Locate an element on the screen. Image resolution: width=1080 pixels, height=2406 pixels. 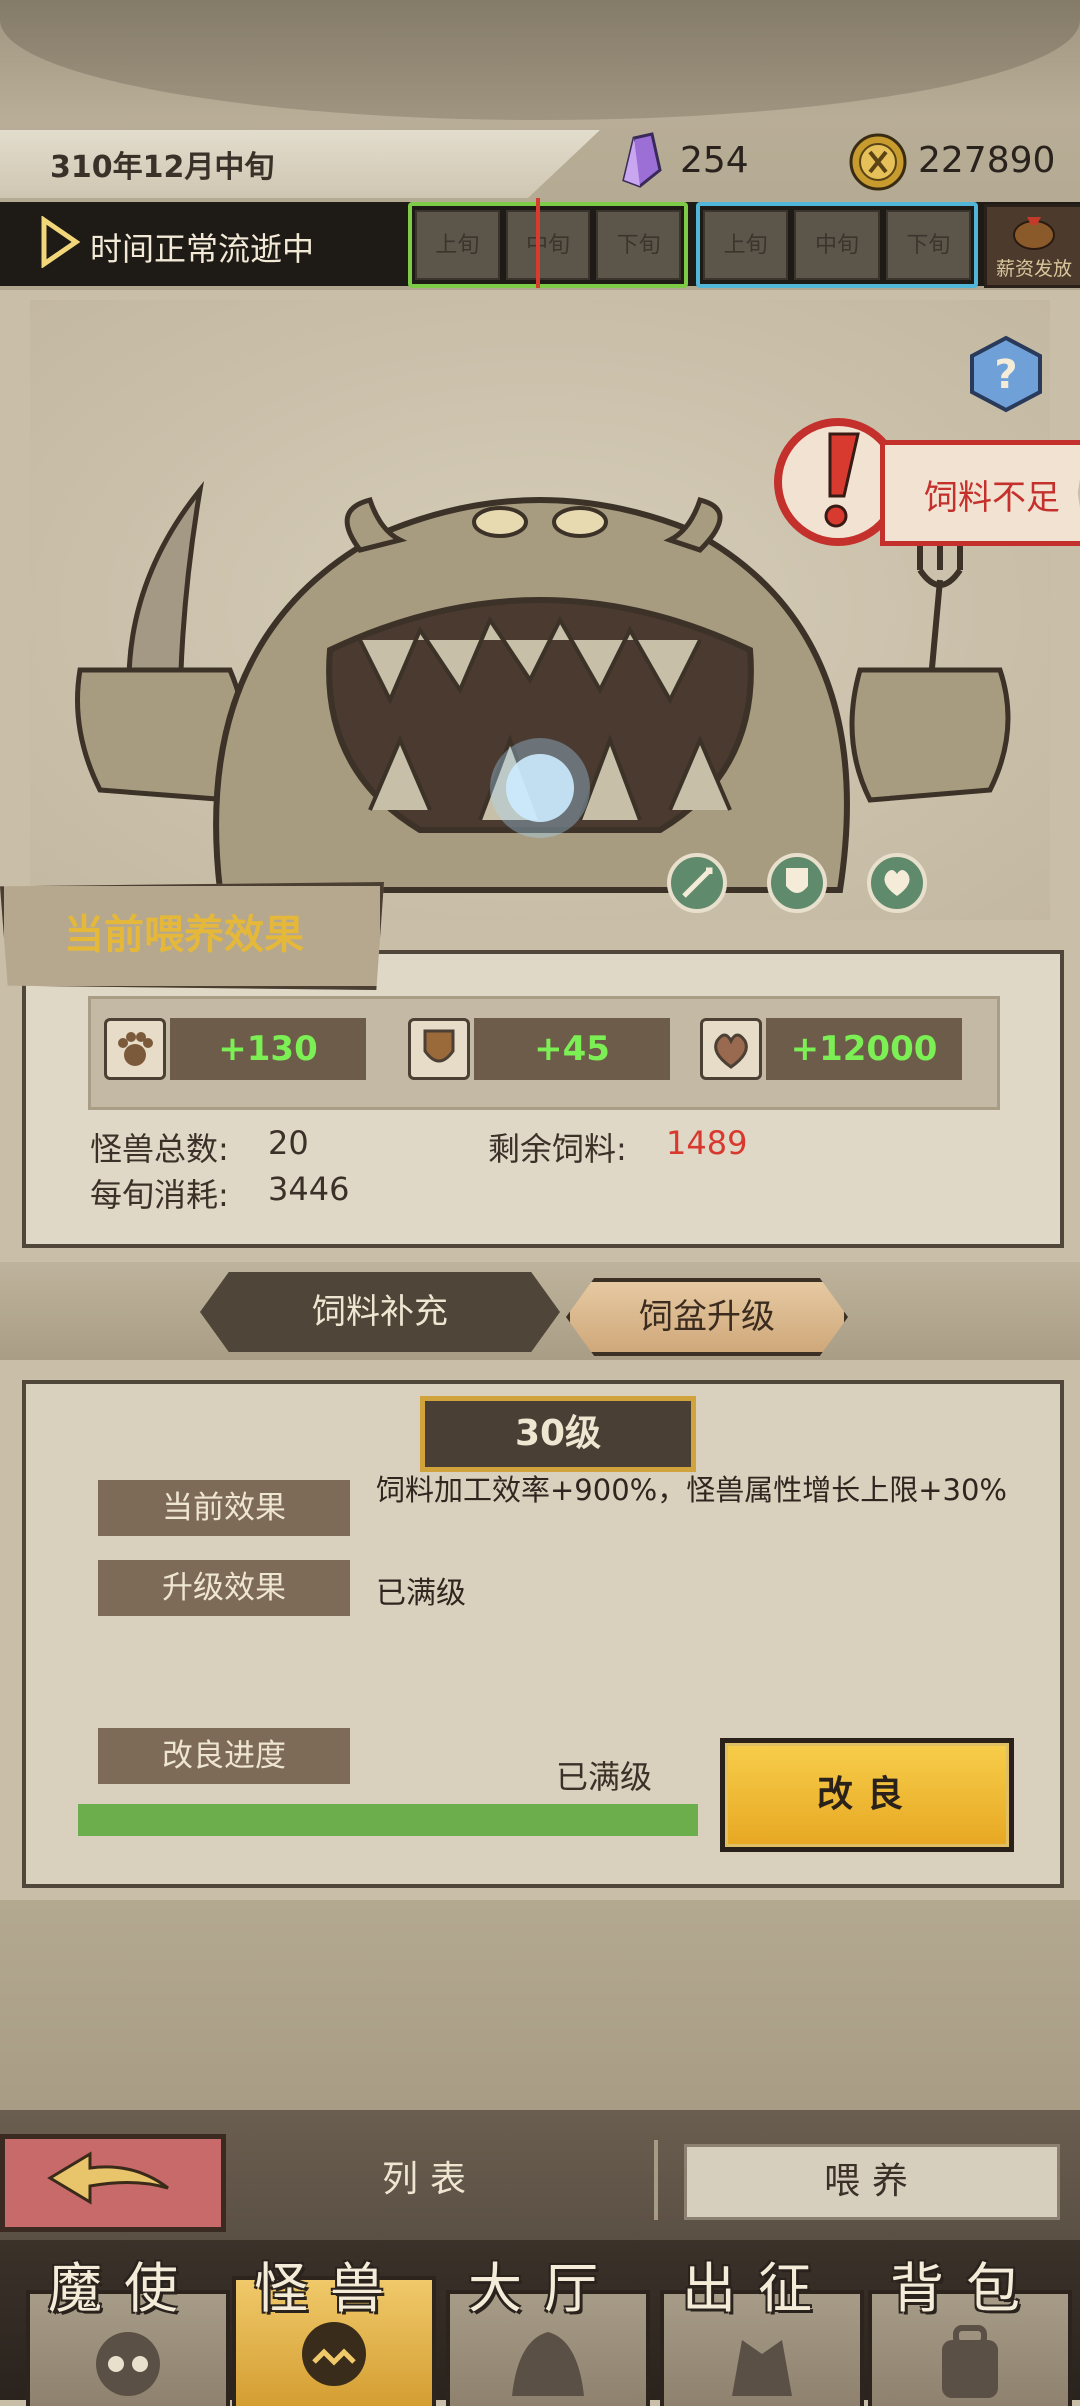
back-arrow-icon is located at coordinates (108, 2178).